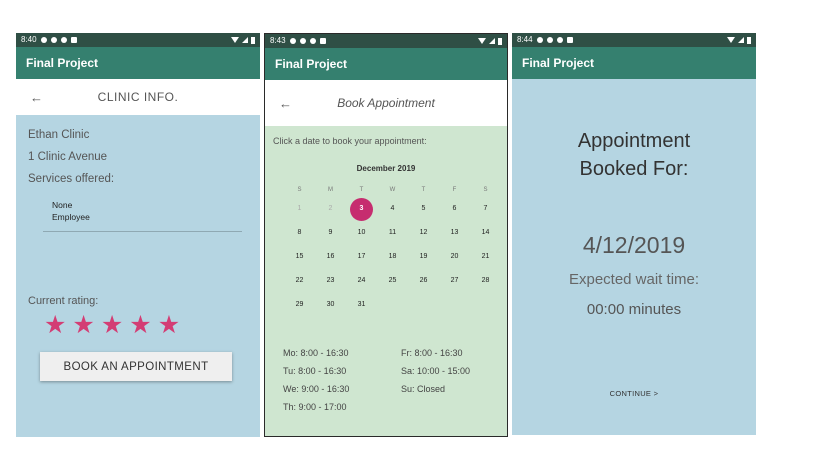  What do you see at coordinates (454, 234) in the screenshot?
I see `calendar-day: 13` at bounding box center [454, 234].